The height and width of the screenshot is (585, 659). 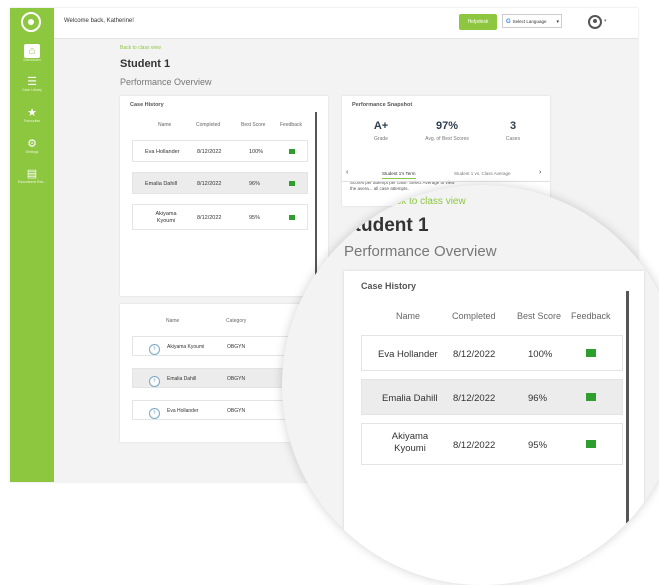 What do you see at coordinates (208, 125) in the screenshot?
I see `column-header-completed: Completed` at bounding box center [208, 125].